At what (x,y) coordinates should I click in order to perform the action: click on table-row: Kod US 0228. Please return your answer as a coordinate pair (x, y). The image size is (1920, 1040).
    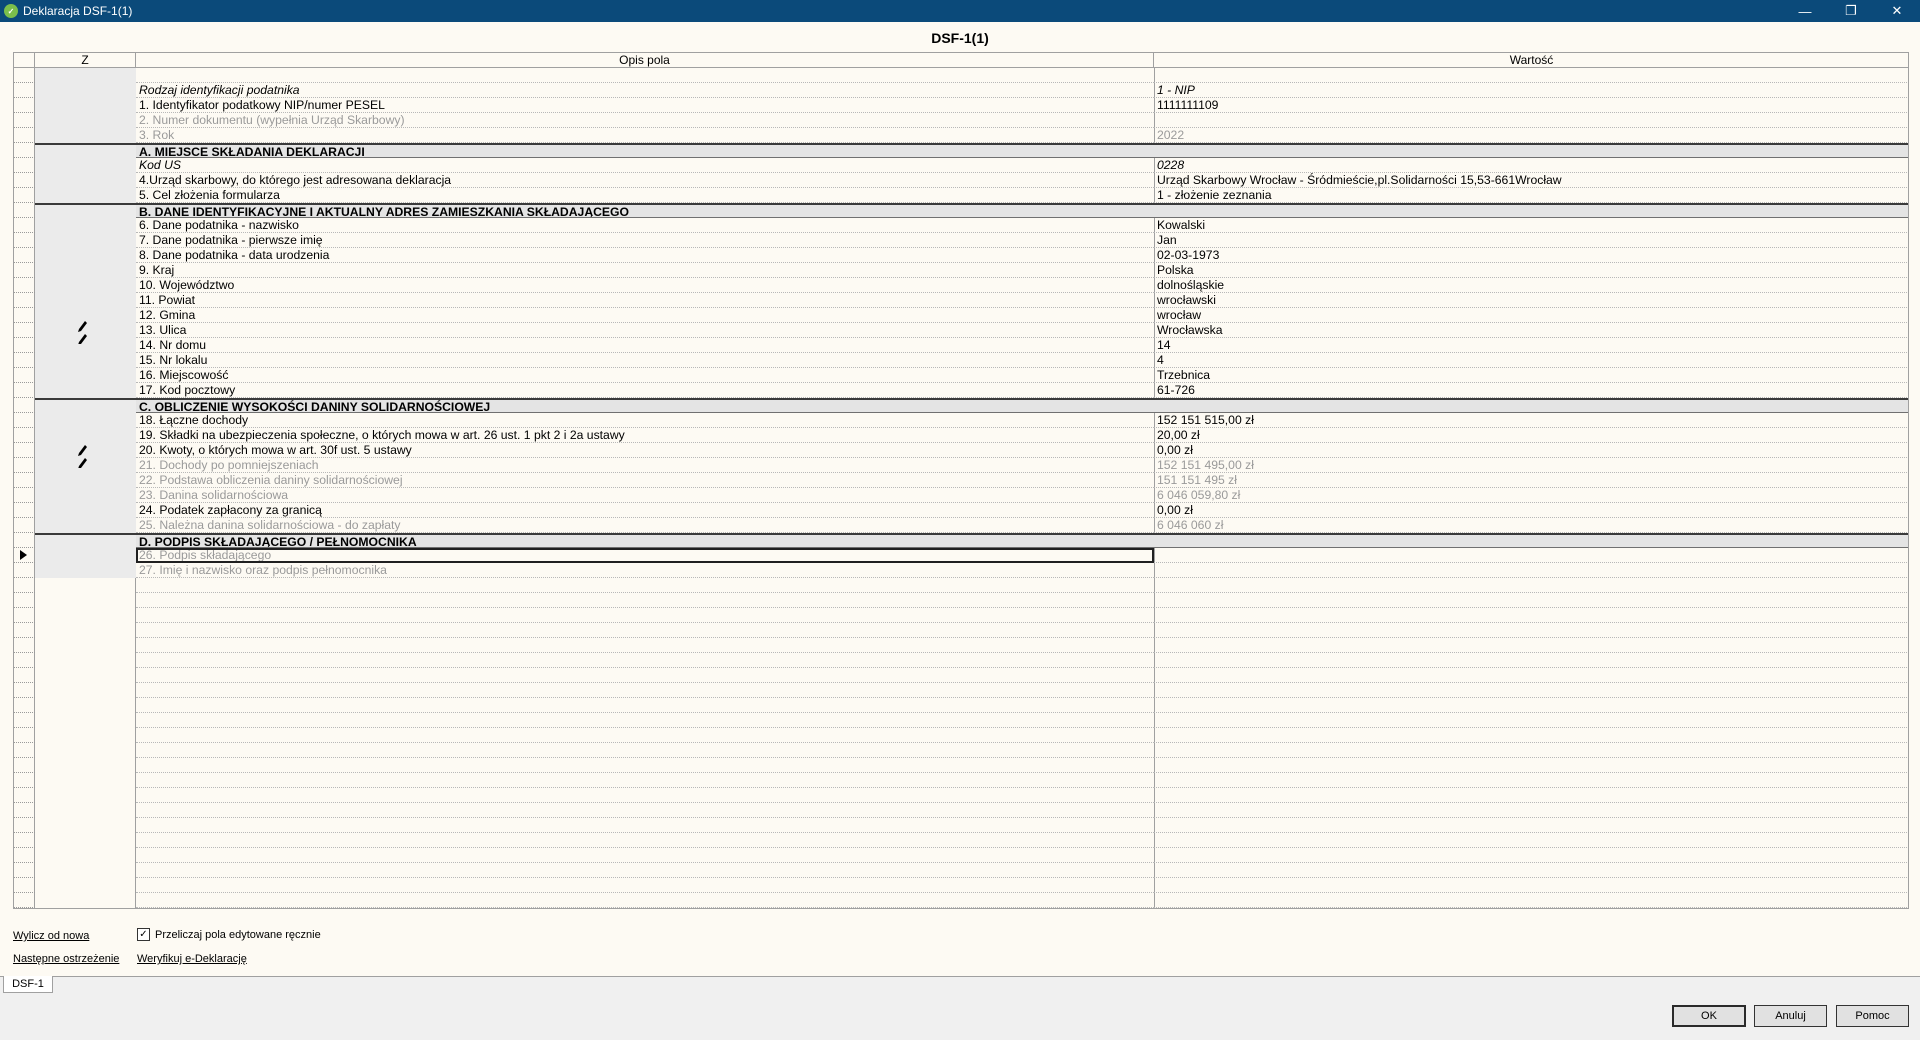
    Looking at the image, I should click on (961, 165).